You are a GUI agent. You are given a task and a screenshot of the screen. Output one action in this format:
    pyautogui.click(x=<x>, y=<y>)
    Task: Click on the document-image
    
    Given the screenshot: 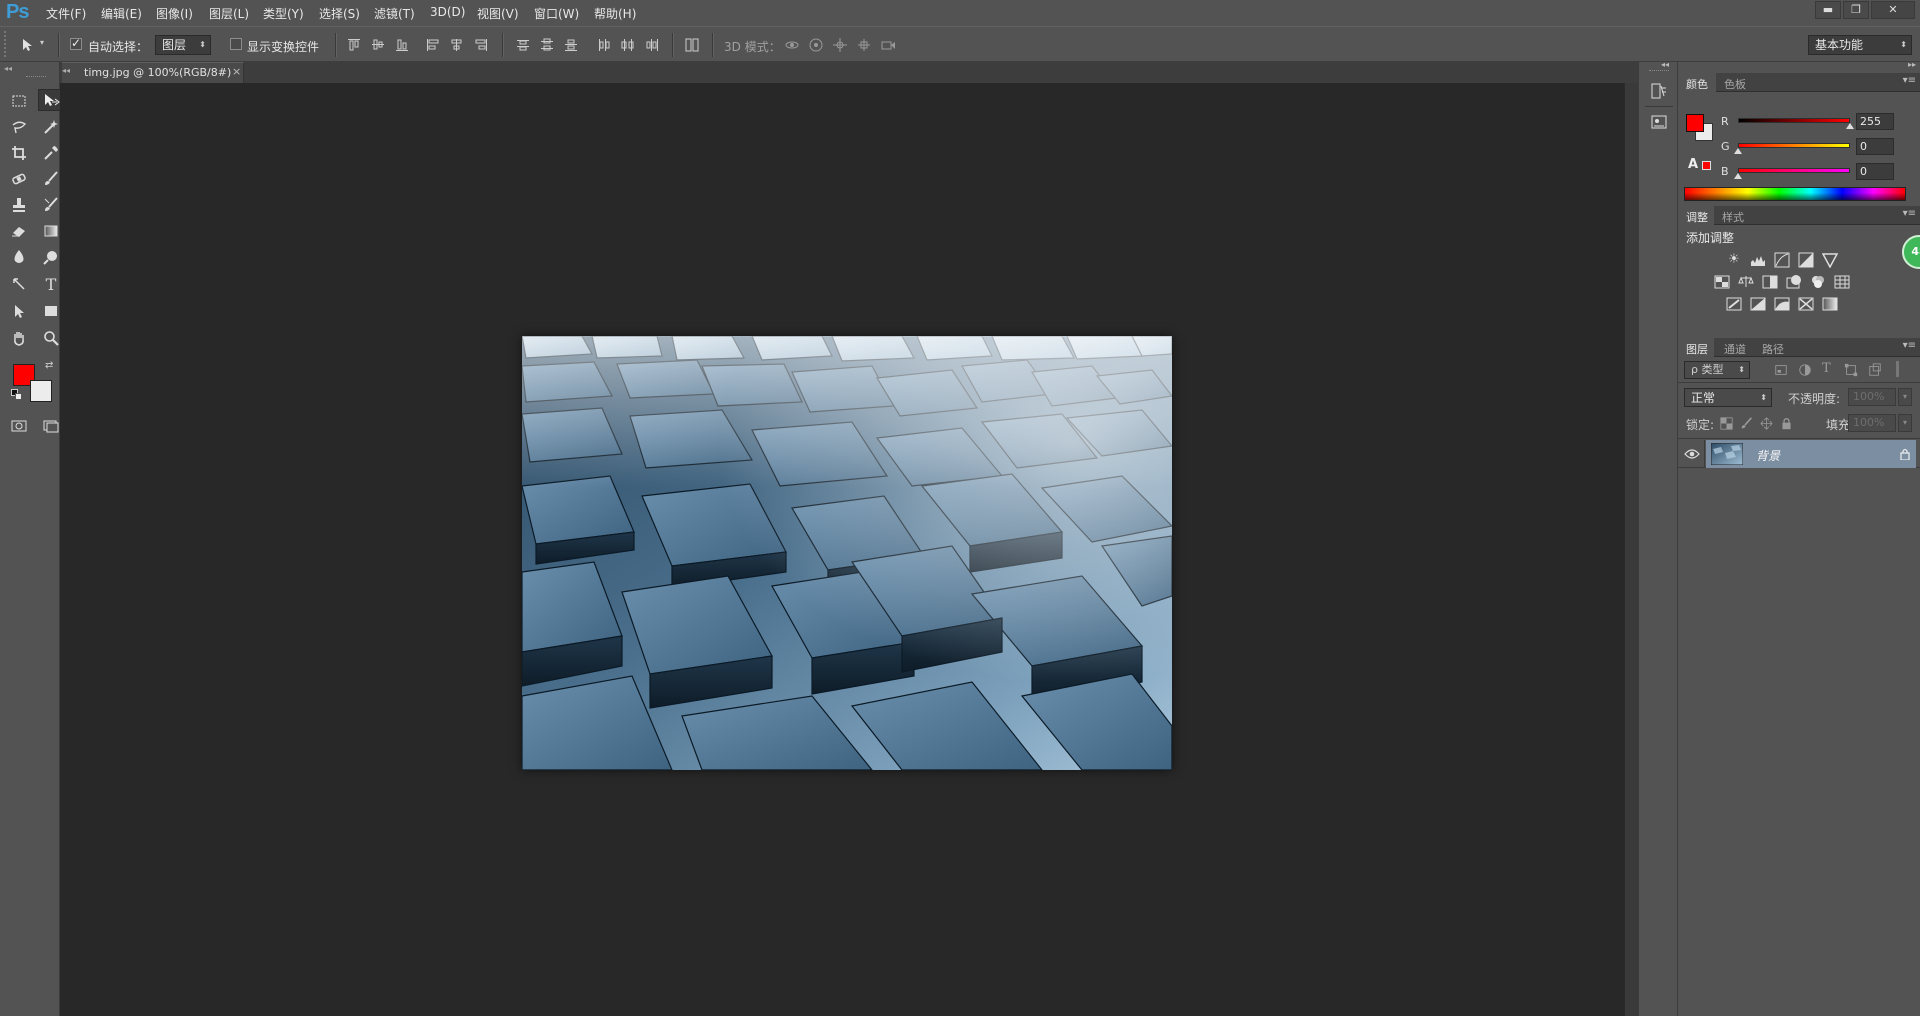 What is the action you would take?
    pyautogui.click(x=847, y=553)
    